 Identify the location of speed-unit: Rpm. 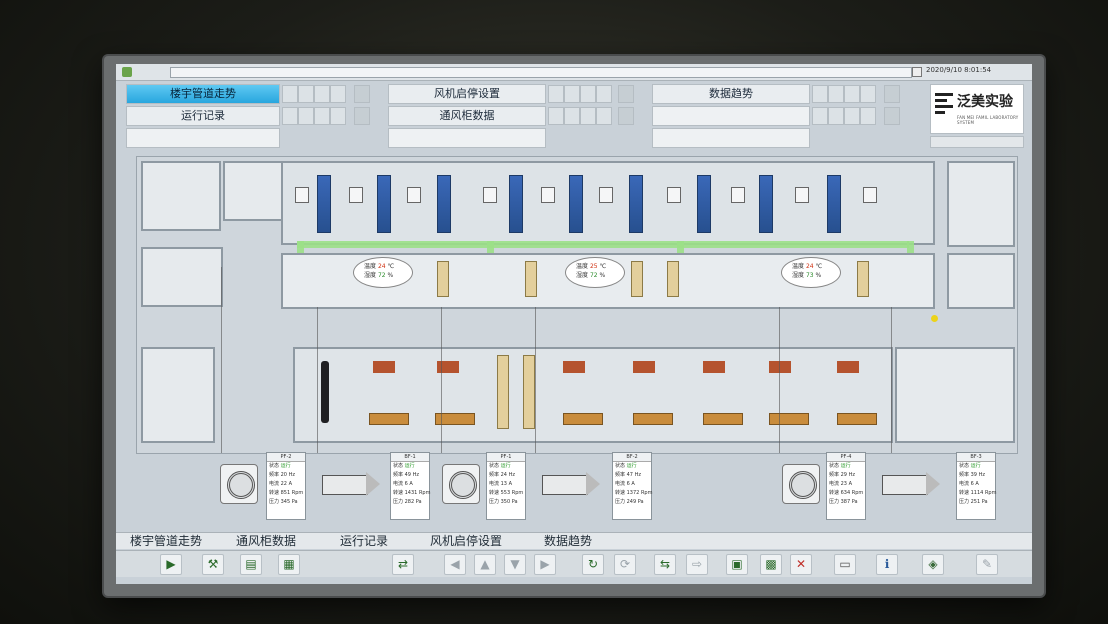
(517, 493).